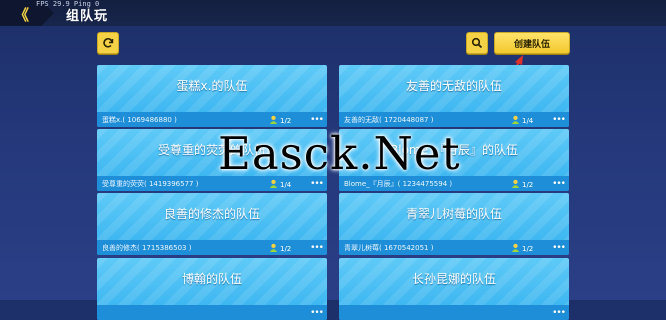 This screenshot has width=666, height=320. What do you see at coordinates (453, 279) in the screenshot?
I see `team-name: 长孙昆娜的队伍` at bounding box center [453, 279].